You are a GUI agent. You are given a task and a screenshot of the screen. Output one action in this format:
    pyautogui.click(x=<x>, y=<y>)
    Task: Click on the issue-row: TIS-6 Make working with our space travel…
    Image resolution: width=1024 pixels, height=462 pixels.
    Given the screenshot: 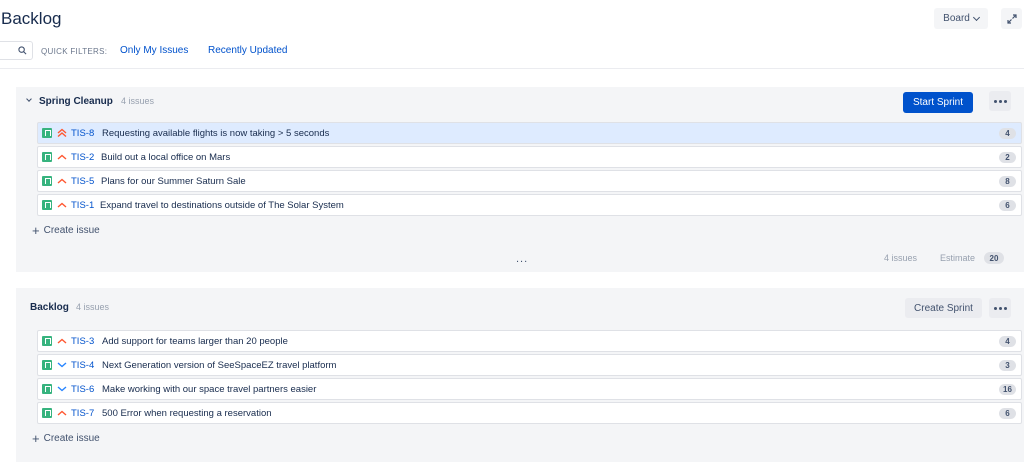 What is the action you would take?
    pyautogui.click(x=529, y=389)
    